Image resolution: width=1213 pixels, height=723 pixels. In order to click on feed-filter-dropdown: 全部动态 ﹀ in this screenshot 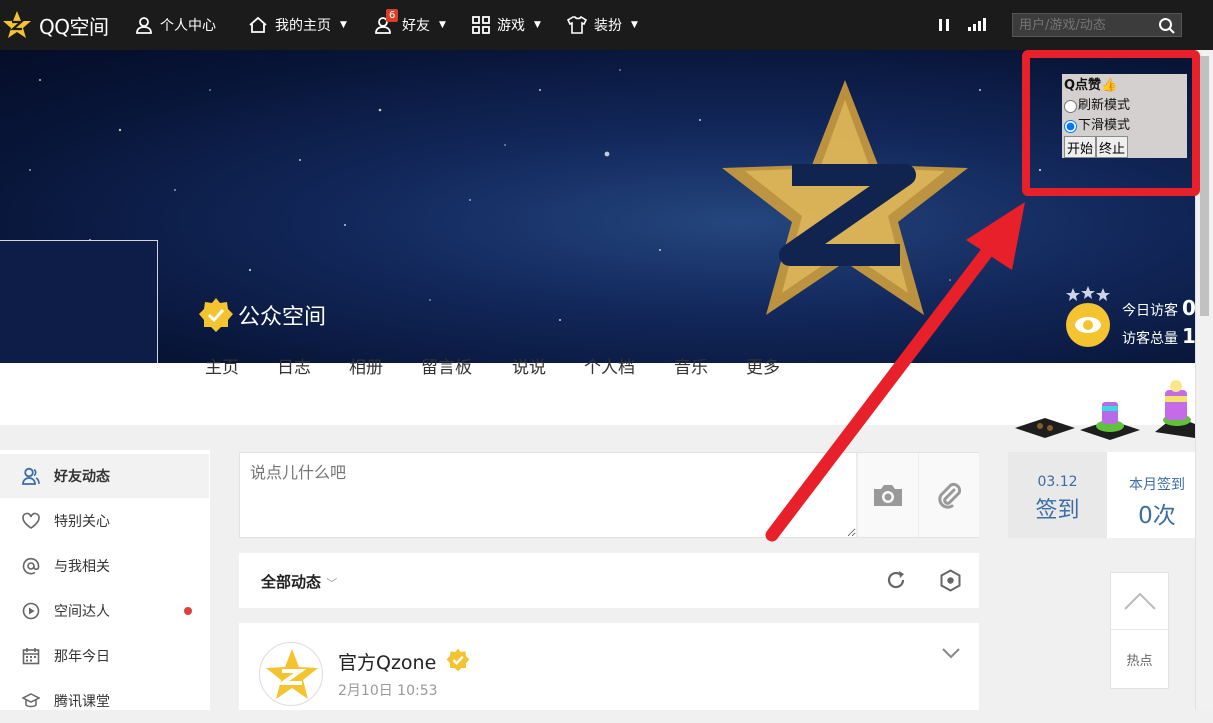, I will do `click(299, 581)`.